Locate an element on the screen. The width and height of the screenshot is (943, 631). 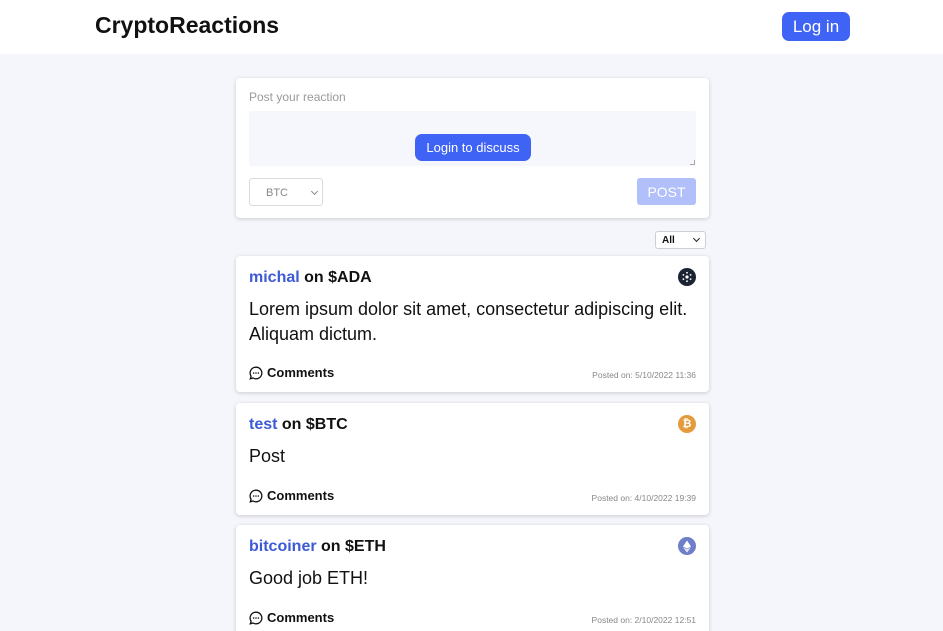
composer-label: Post your reaction is located at coordinates (297, 97).